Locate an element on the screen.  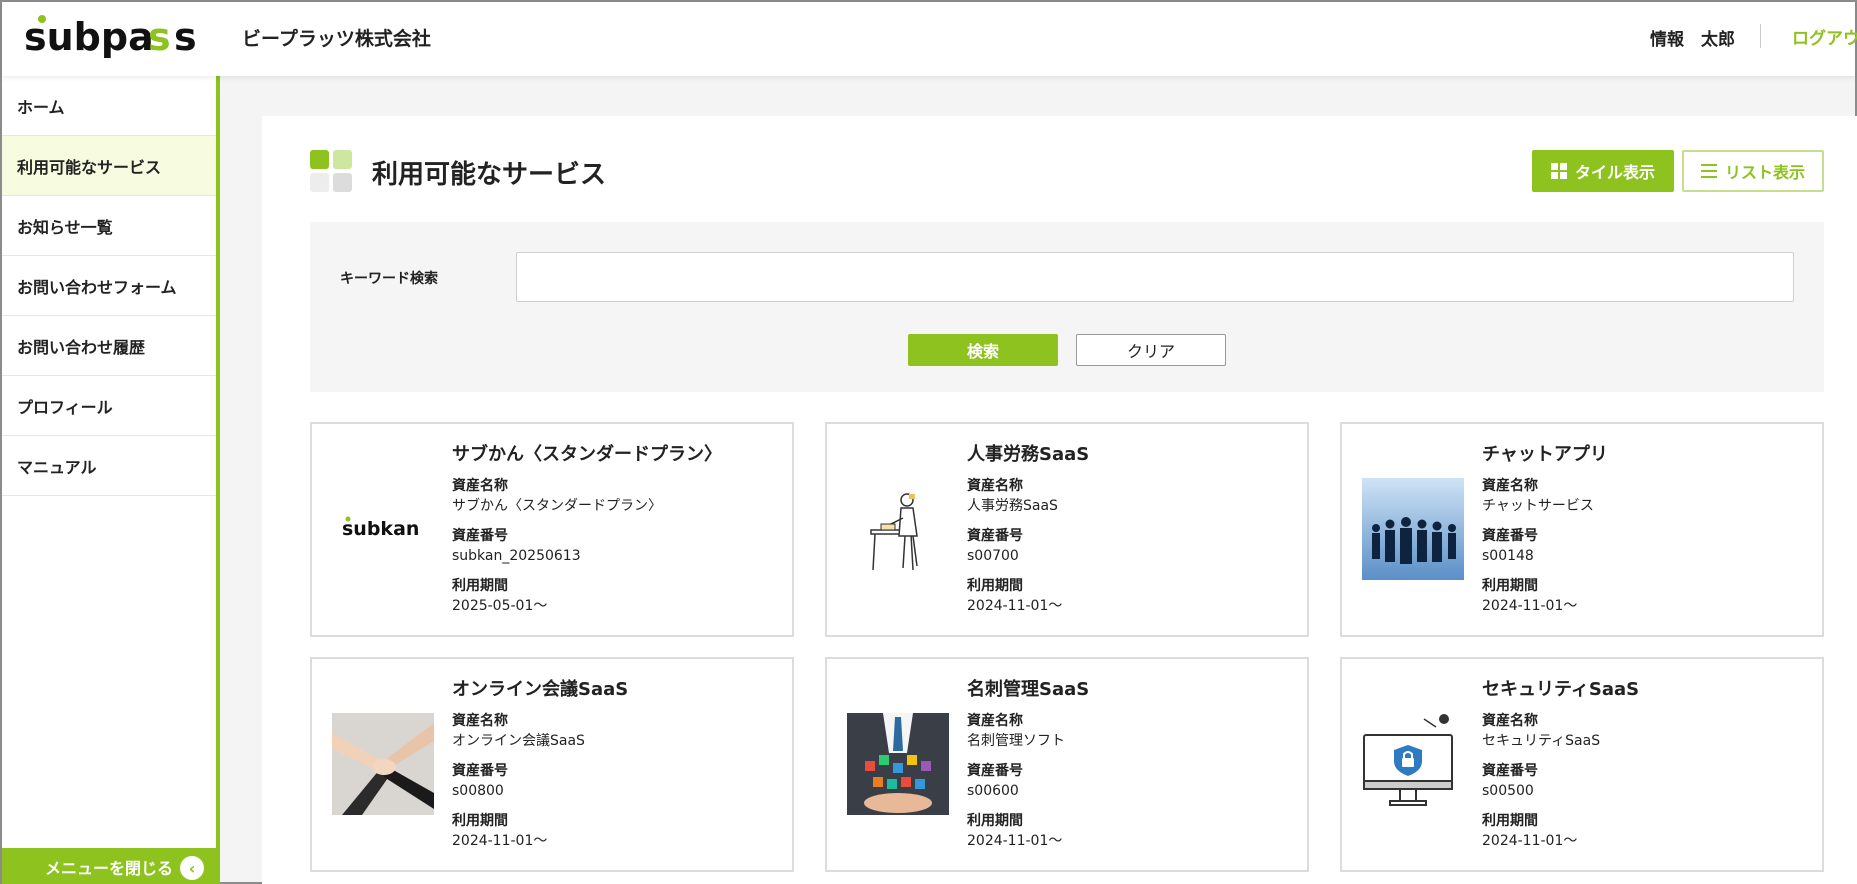
header-divider is located at coordinates (1760, 36).